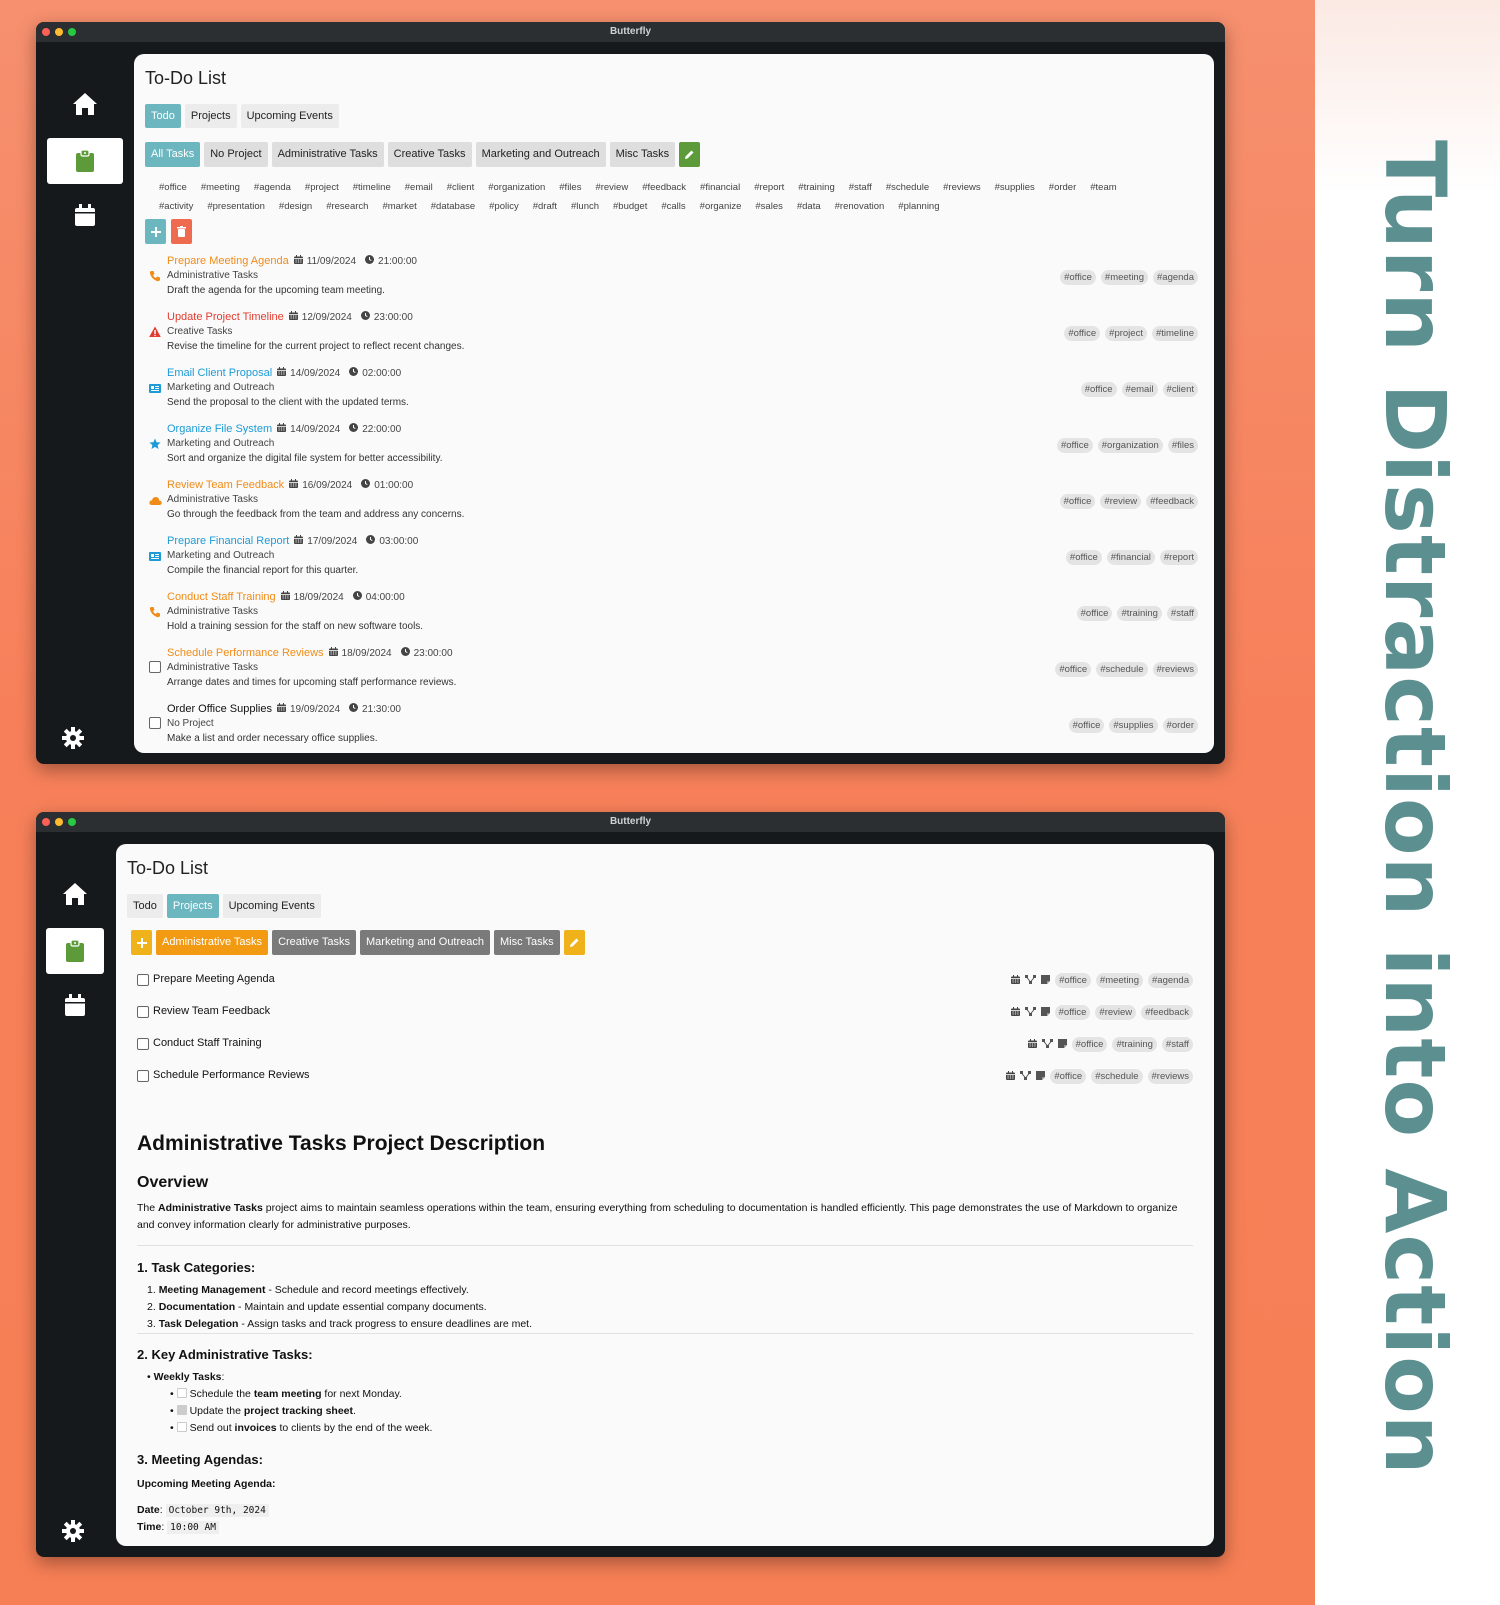 This screenshot has height=1605, width=1500. What do you see at coordinates (173, 187) in the screenshot?
I see `tag-filter: #office` at bounding box center [173, 187].